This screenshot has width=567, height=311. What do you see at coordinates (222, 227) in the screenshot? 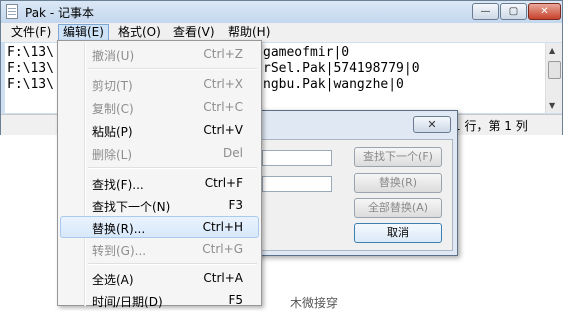
I see `menu-item-shortcut: Ctrl+H` at bounding box center [222, 227].